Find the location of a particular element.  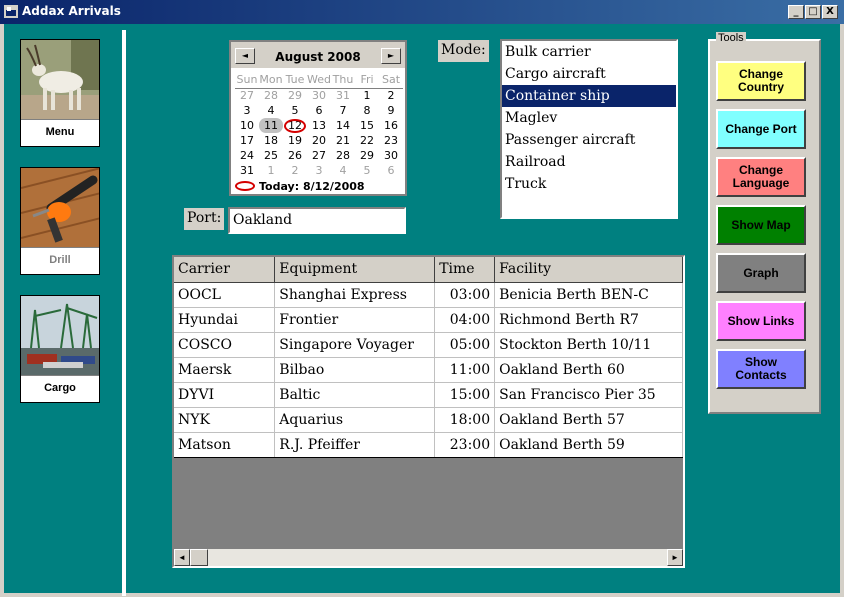

calendar-day: 20 is located at coordinates (319, 140).